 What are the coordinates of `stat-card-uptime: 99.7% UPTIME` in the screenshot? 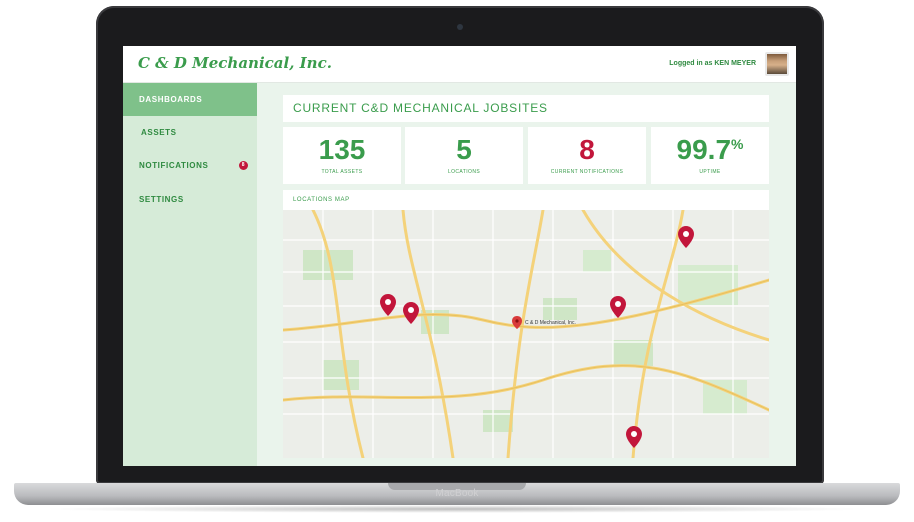 It's located at (710, 155).